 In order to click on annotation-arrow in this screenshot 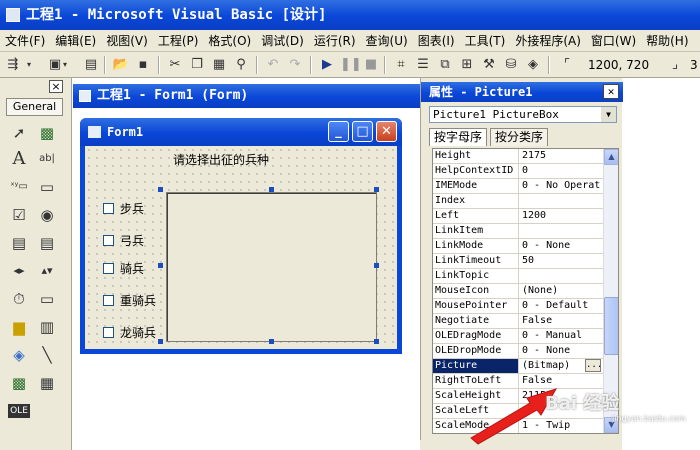, I will do `click(514, 416)`.